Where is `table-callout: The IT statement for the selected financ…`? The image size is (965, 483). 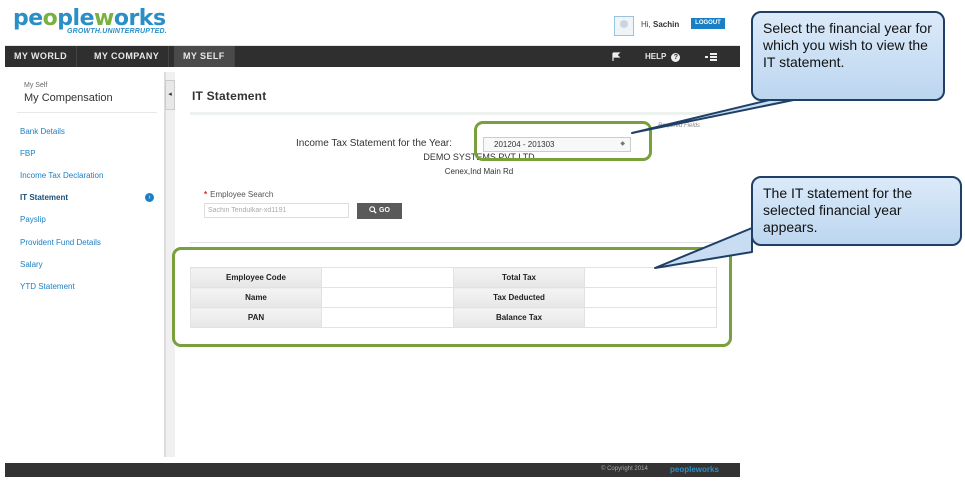 table-callout: The IT statement for the selected financ… is located at coordinates (856, 211).